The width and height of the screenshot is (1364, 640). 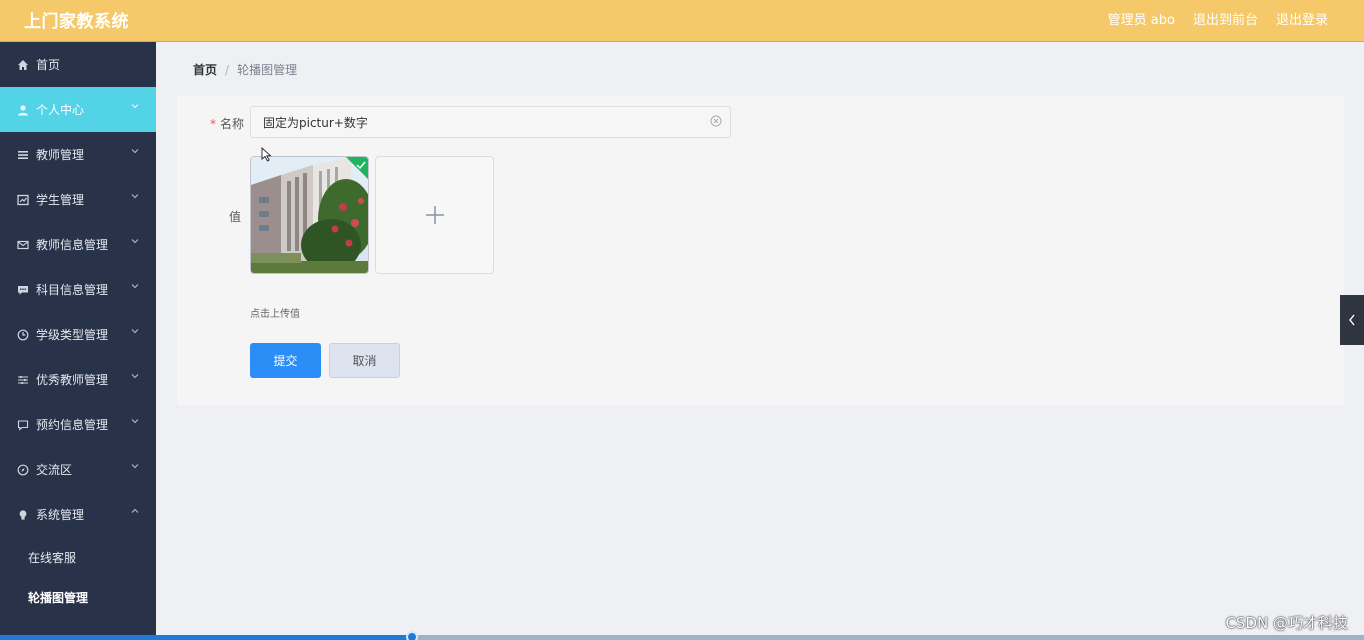 I want to click on menu-icon, so click(x=23, y=155).